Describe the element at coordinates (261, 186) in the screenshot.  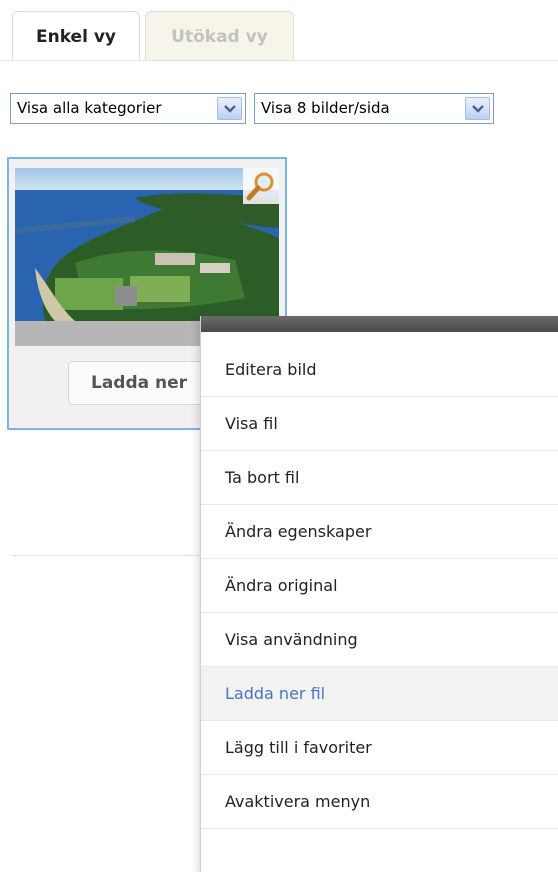
I see `magnifier-icon` at that location.